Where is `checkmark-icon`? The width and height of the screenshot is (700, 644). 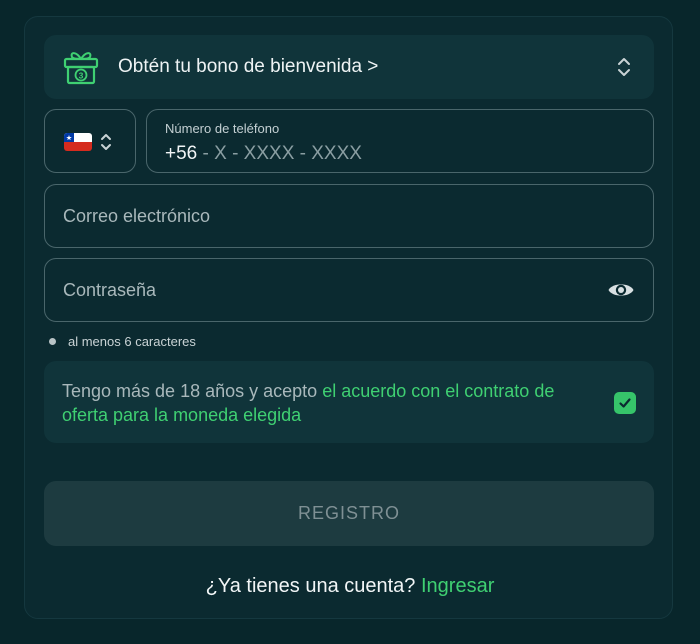
checkmark-icon is located at coordinates (625, 403).